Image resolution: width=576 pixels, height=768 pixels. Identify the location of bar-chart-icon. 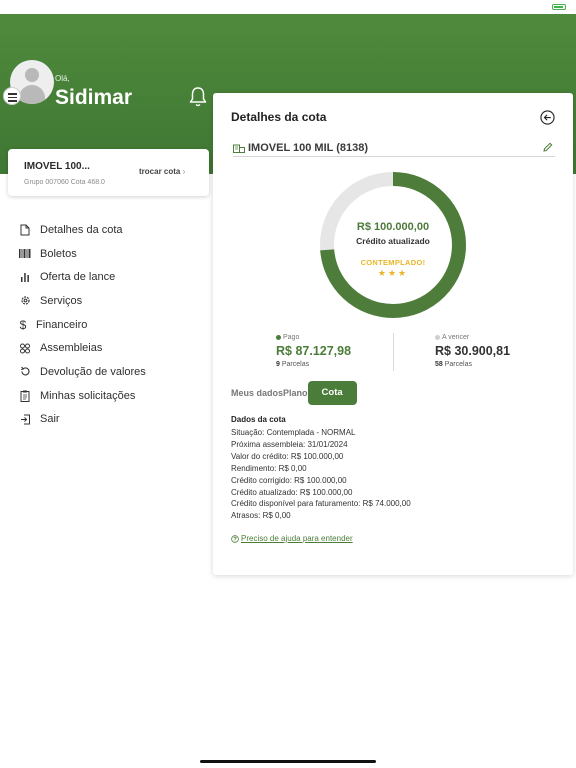
(25, 277).